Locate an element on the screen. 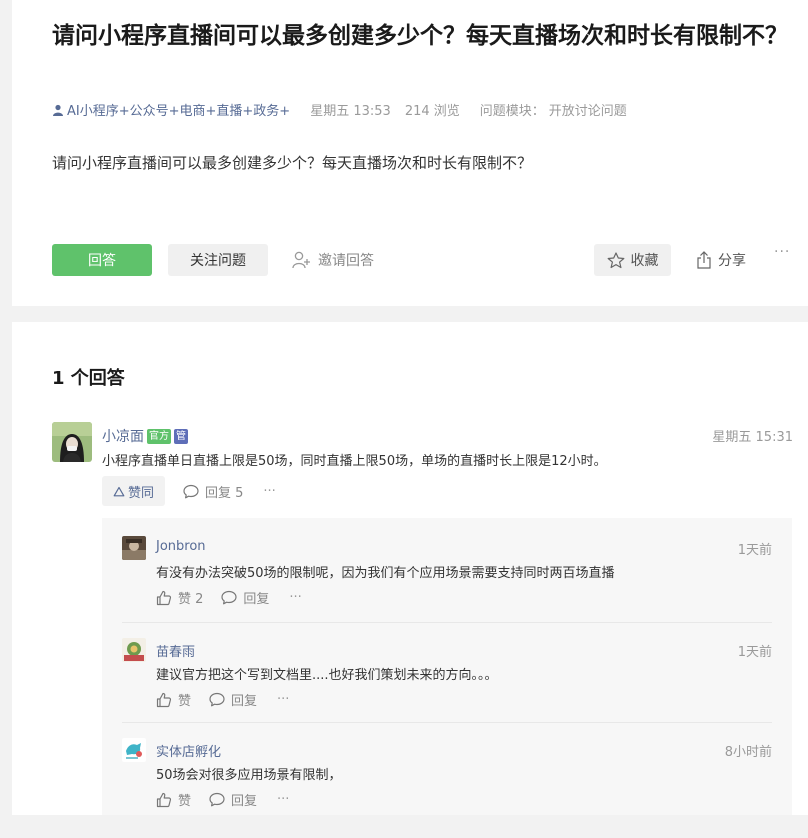 The width and height of the screenshot is (808, 838). more-options-button: ··· is located at coordinates (782, 258).